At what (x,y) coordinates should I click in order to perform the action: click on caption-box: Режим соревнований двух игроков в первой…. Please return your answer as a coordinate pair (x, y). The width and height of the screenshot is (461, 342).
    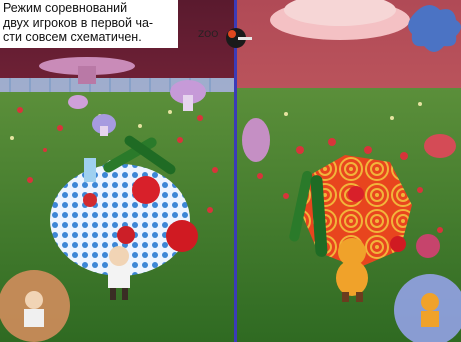
    Looking at the image, I should click on (89, 24).